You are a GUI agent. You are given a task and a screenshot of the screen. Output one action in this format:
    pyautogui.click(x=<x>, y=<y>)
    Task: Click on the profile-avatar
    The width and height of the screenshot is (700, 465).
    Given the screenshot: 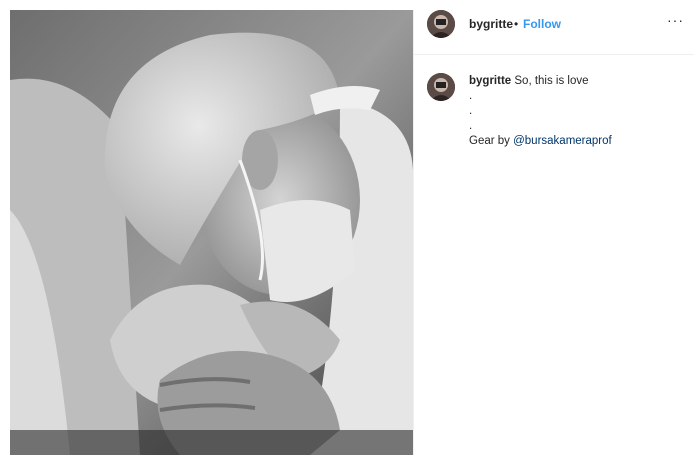 What is the action you would take?
    pyautogui.click(x=441, y=24)
    